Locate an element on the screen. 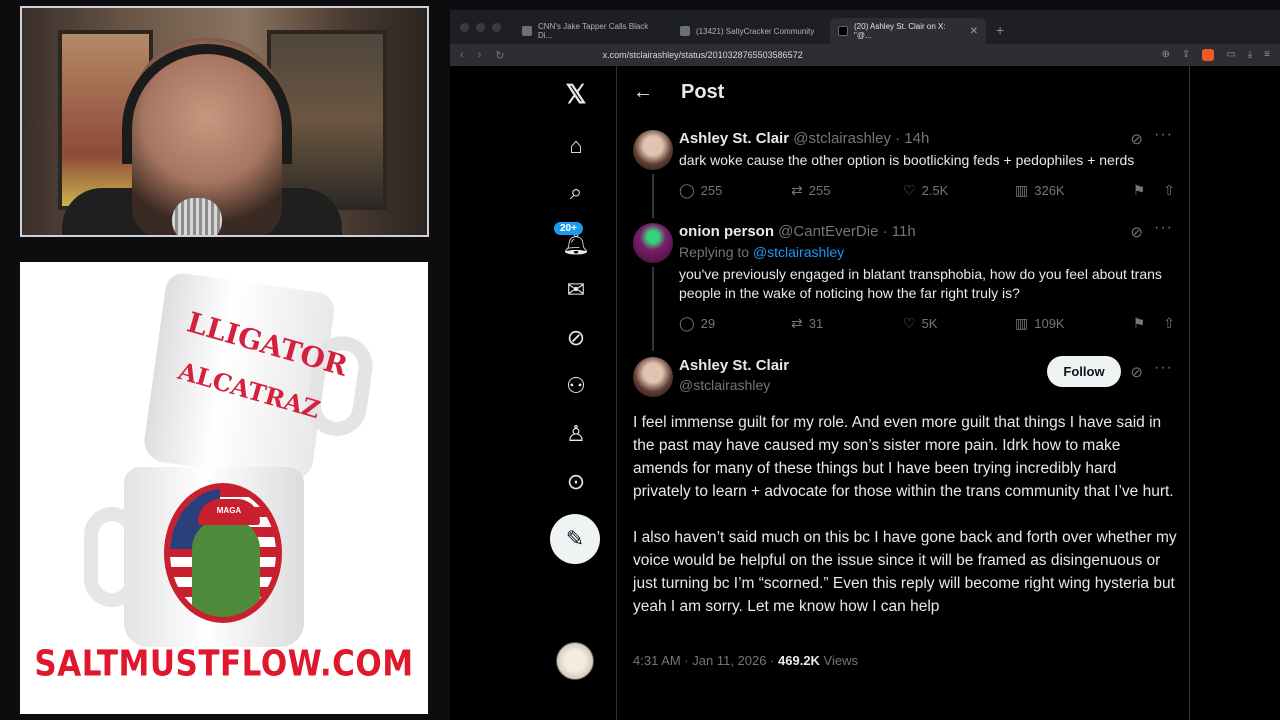  views-button: ▥ 326K is located at coordinates (1071, 190).